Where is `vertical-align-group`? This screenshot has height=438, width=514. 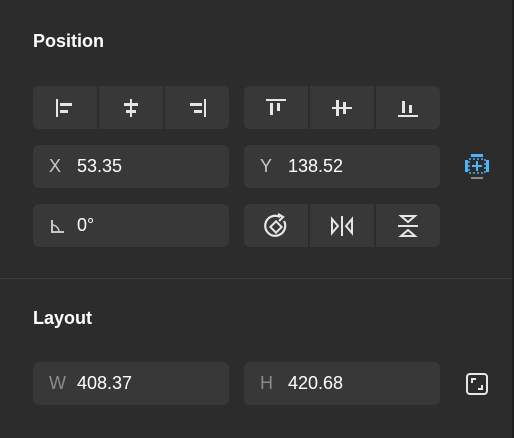 vertical-align-group is located at coordinates (342, 107).